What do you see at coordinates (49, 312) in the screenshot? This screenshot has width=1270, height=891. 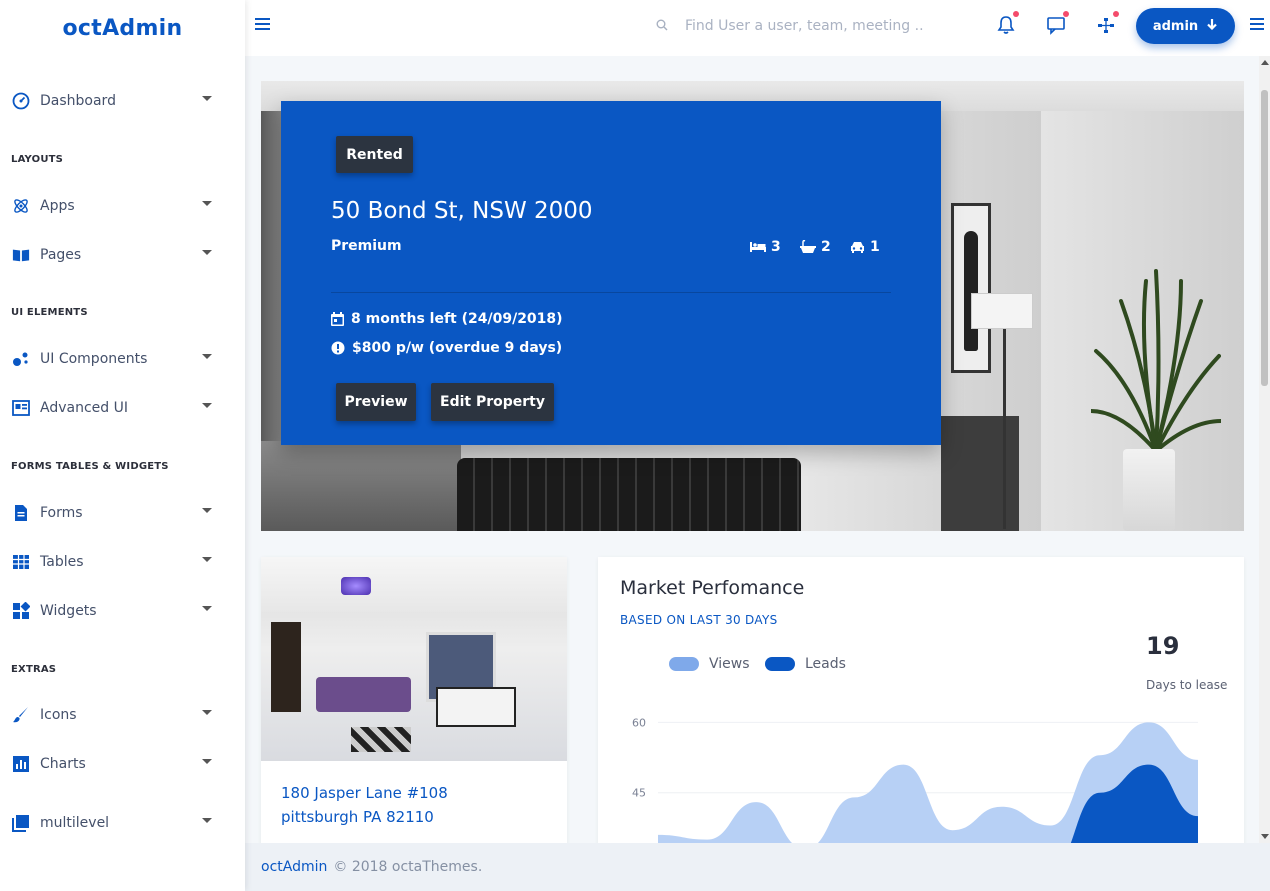 I see `nav-section-ui-elements: UI ELEMENTS` at bounding box center [49, 312].